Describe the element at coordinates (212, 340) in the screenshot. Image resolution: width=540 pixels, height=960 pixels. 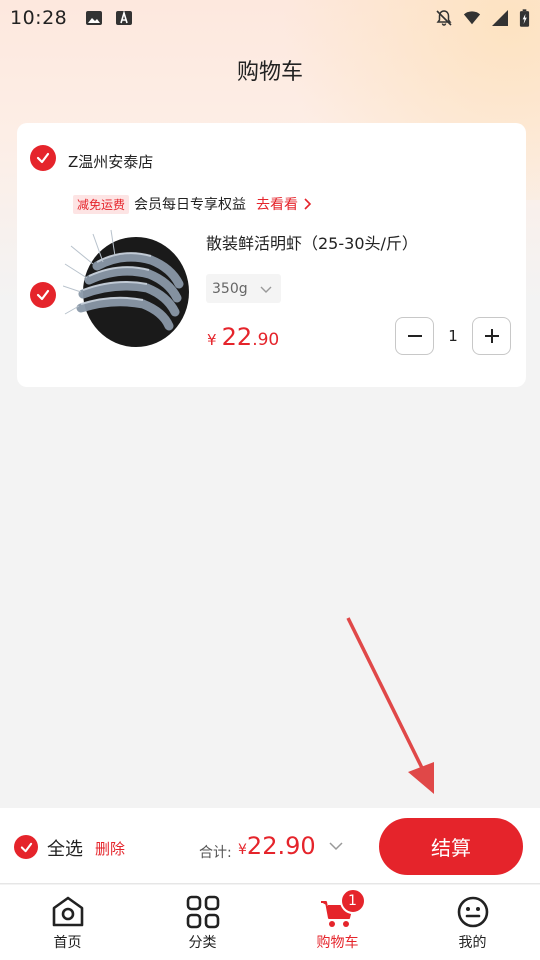
I see `price-currency: ¥` at that location.